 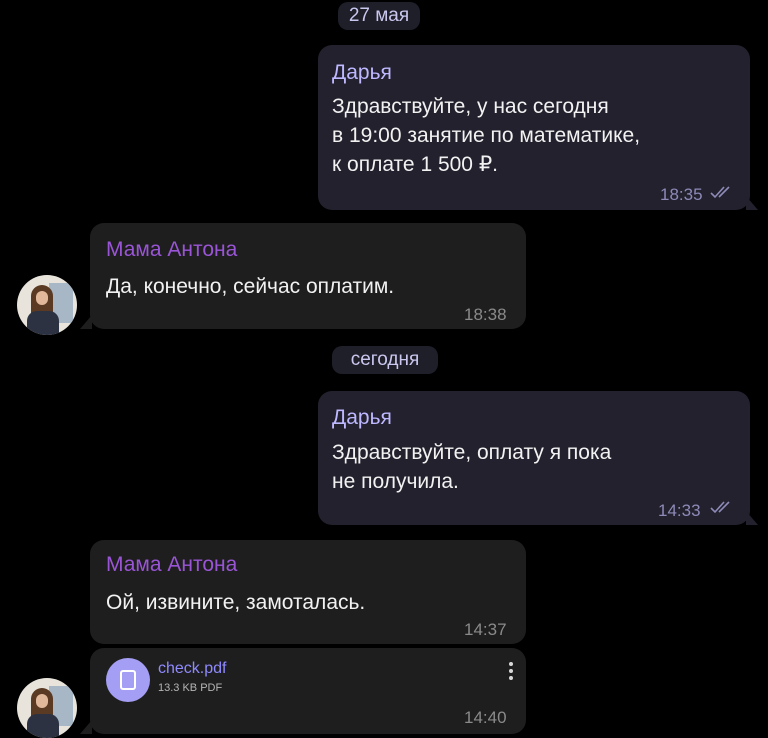 What do you see at coordinates (385, 360) in the screenshot?
I see `date-separator: сегодня` at bounding box center [385, 360].